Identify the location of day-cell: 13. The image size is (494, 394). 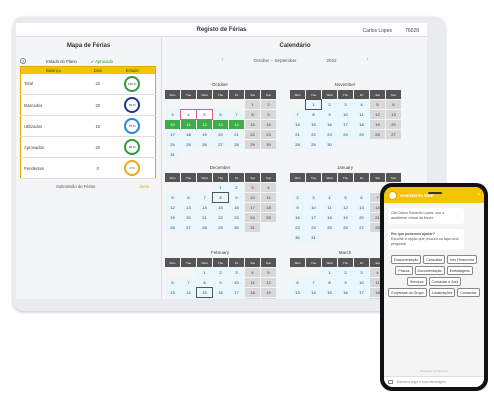
(393, 114).